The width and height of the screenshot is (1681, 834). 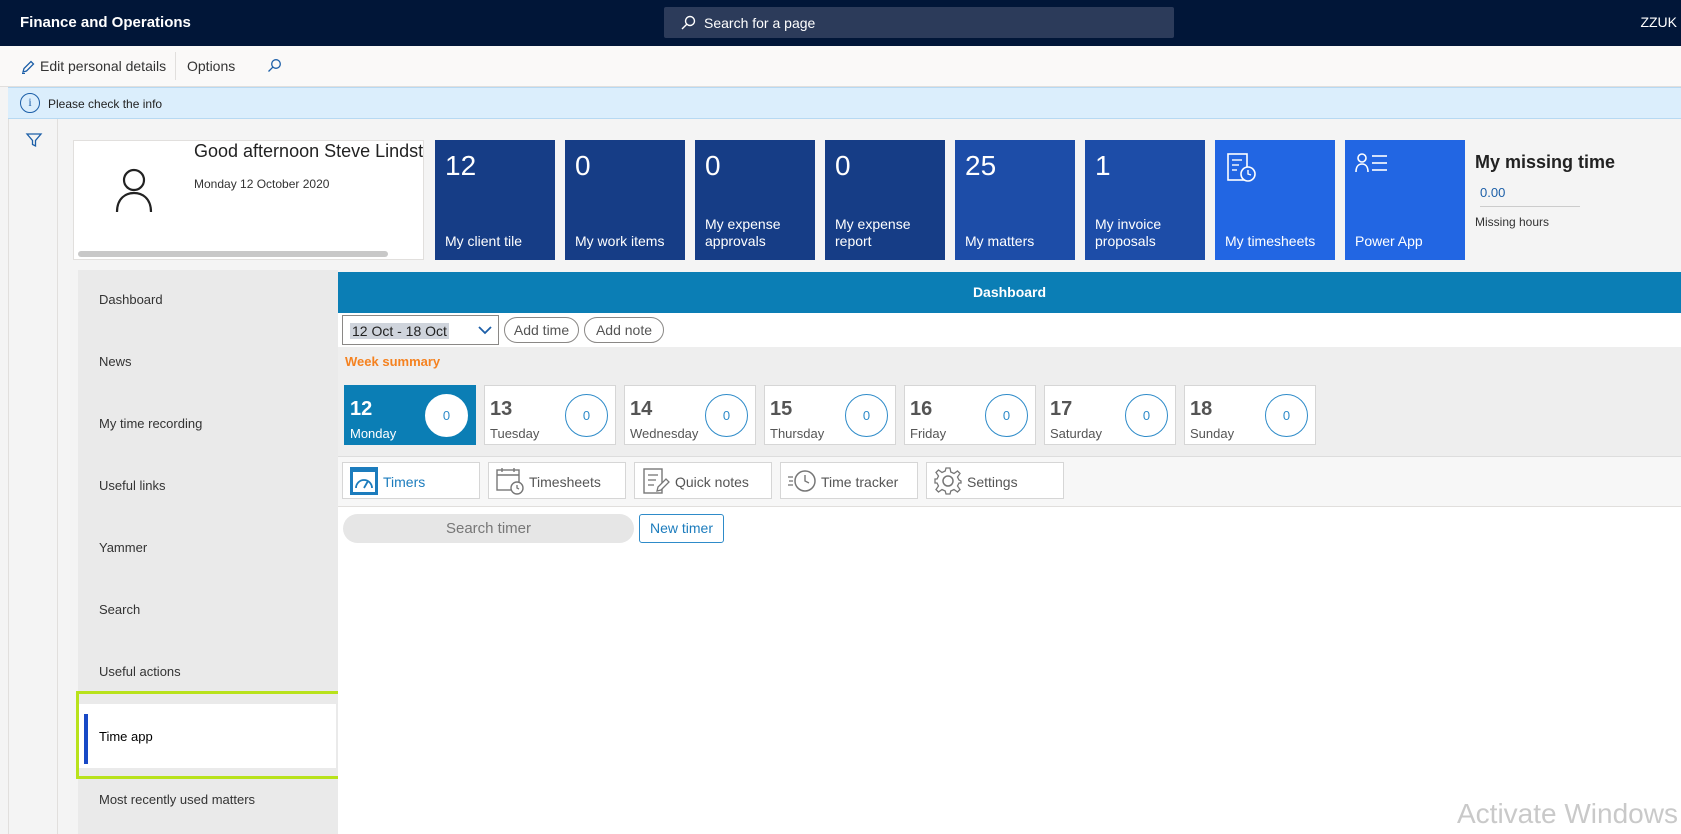 I want to click on tab-settings: Settings, so click(x=995, y=480).